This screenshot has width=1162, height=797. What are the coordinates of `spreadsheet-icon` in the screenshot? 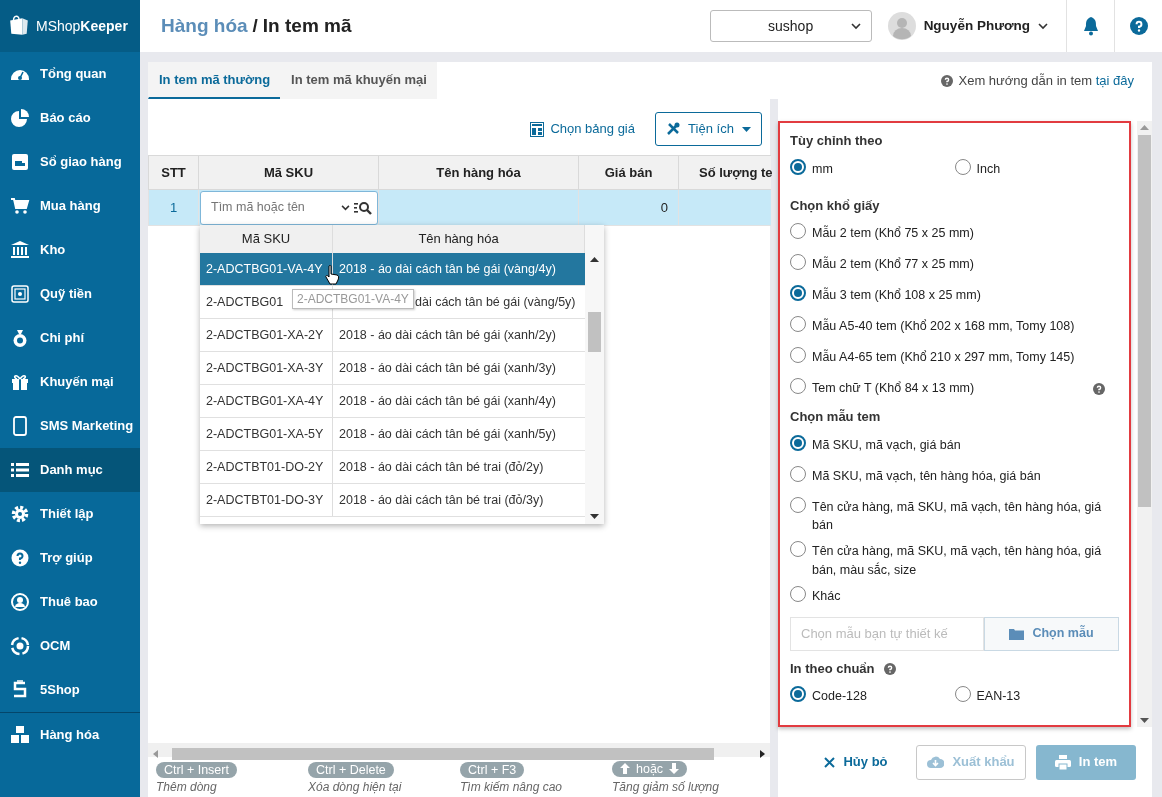 It's located at (537, 129).